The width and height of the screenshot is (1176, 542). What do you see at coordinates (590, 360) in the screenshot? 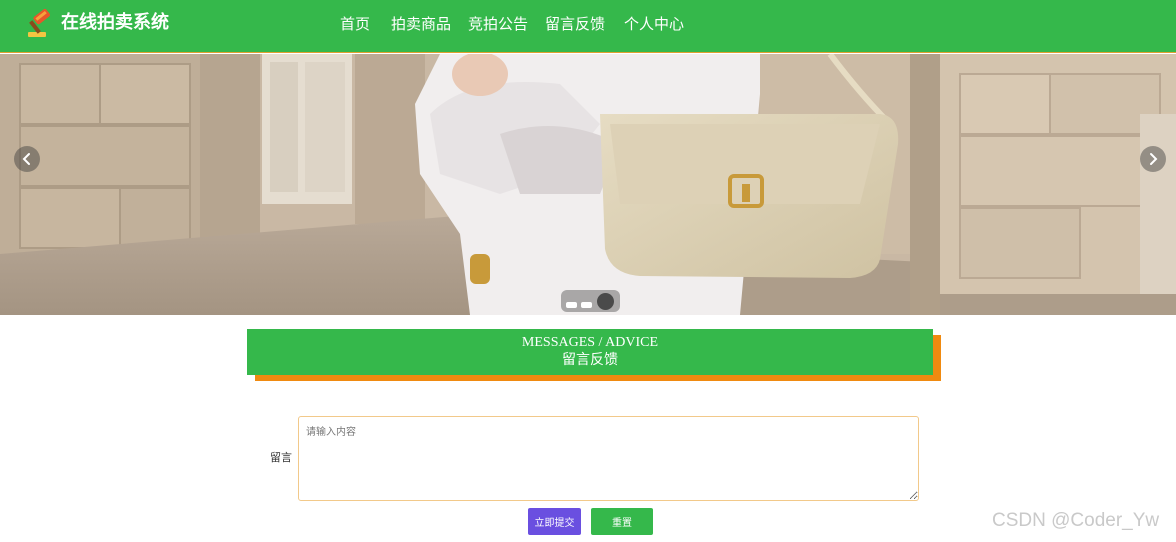
I see `section-title-cn: 留言反馈` at bounding box center [590, 360].